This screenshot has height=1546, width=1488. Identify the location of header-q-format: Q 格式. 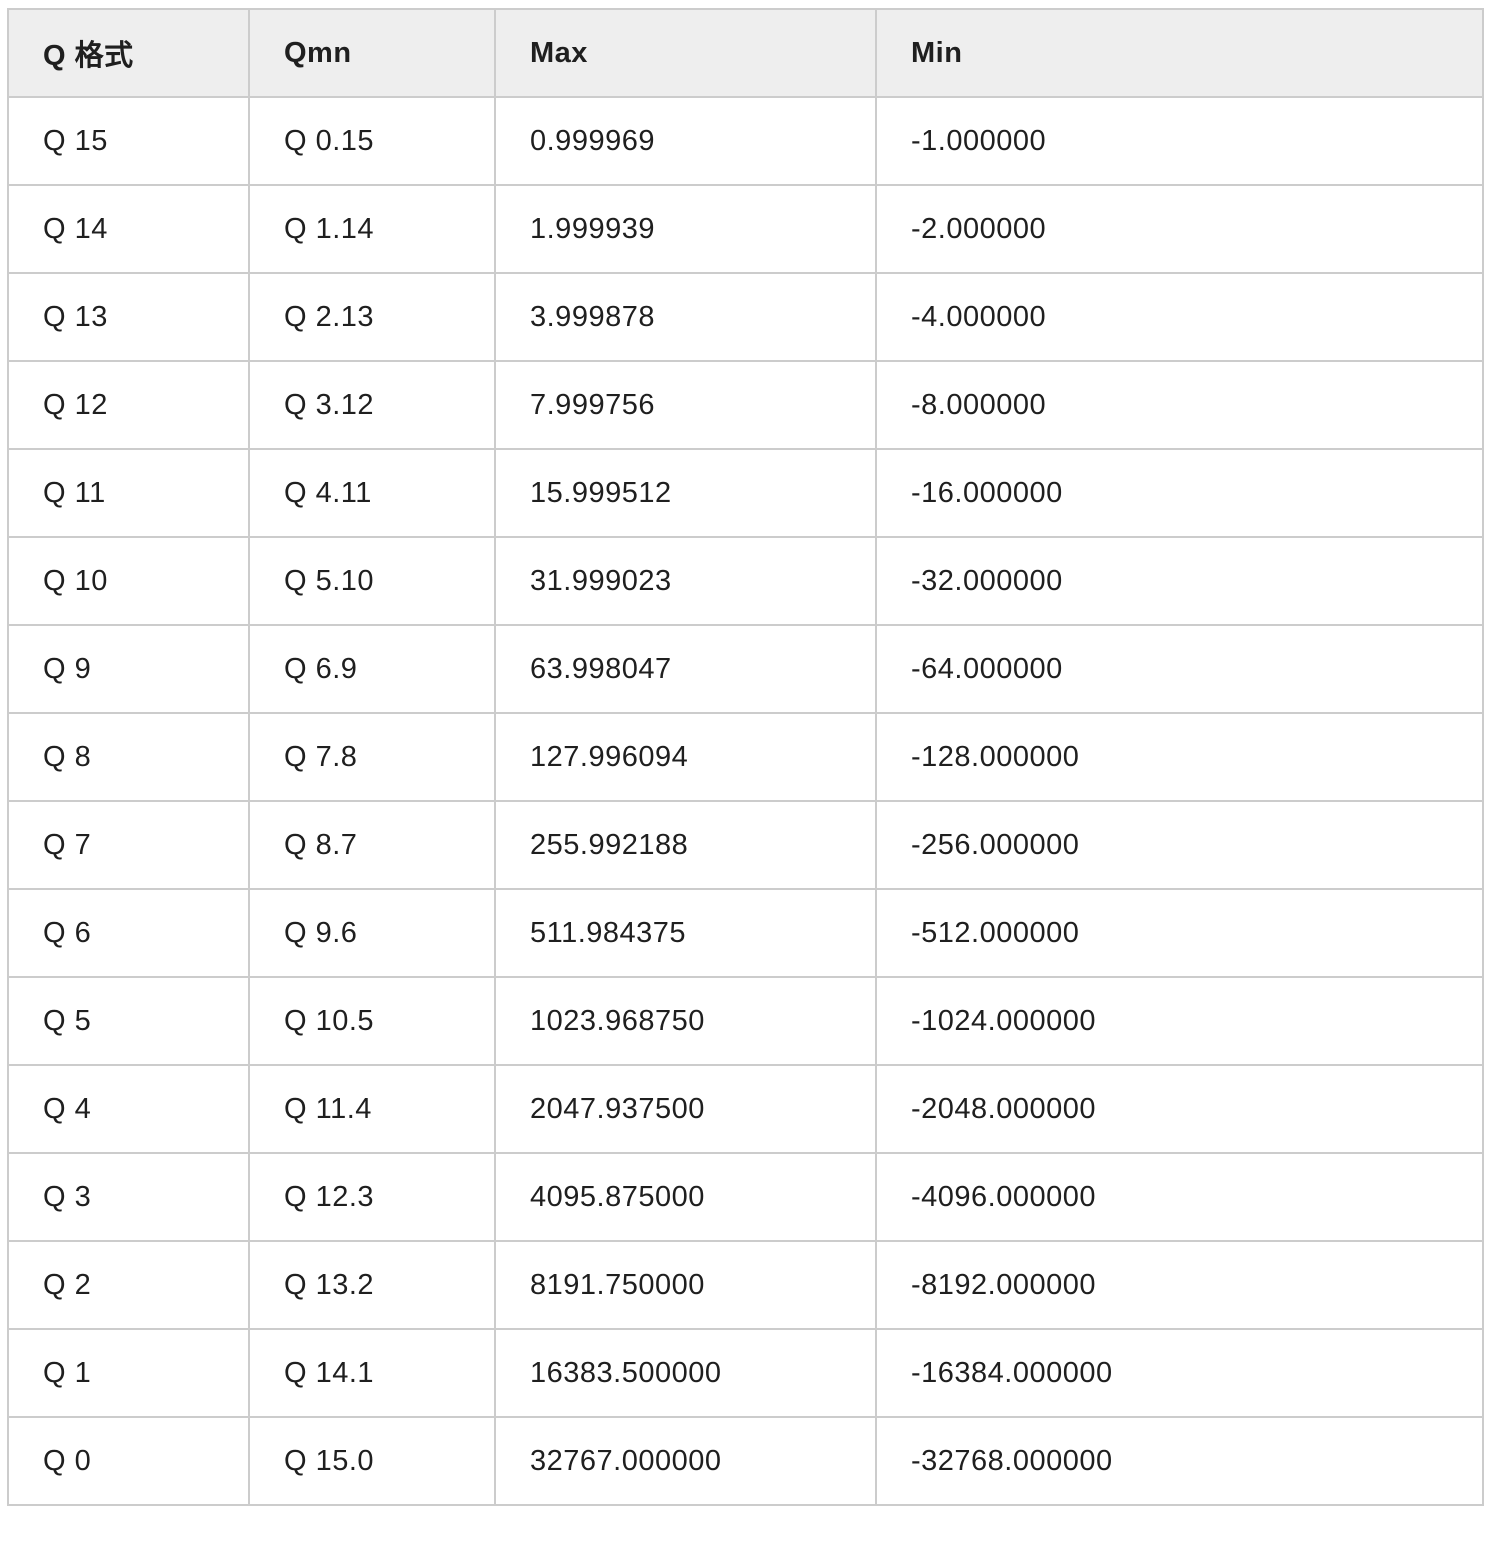
(128, 53).